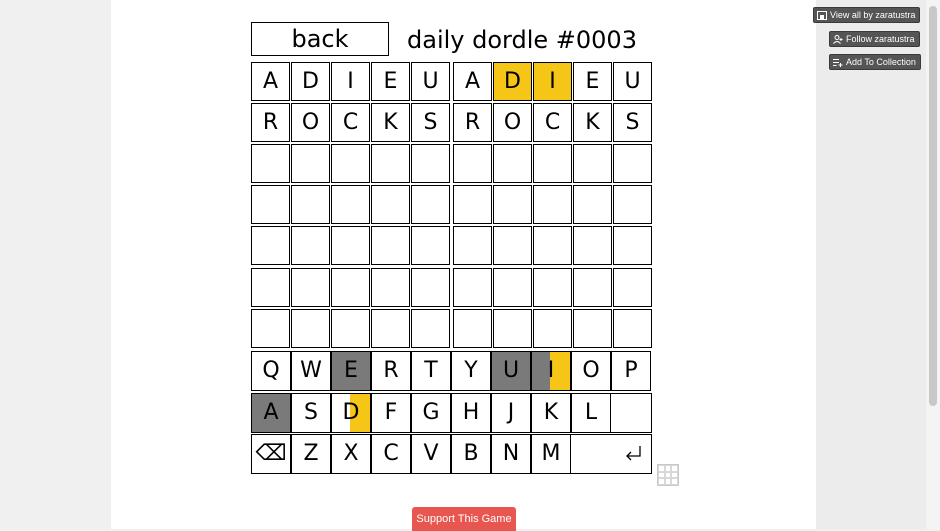  I want to click on key-label: V, so click(431, 453).